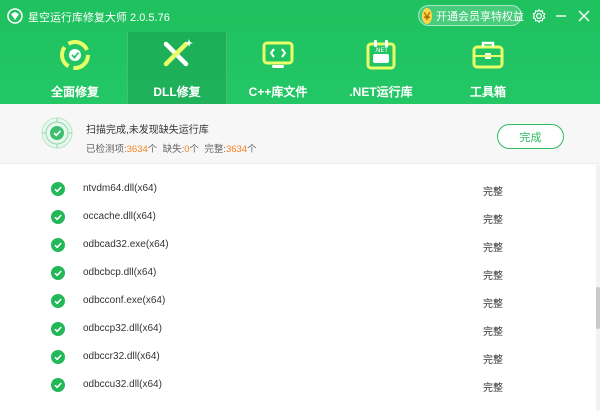  I want to click on title-bar: 星空运行库修复大师 2.0.5.76 ￥ 开通会员享特权益, so click(300, 16).